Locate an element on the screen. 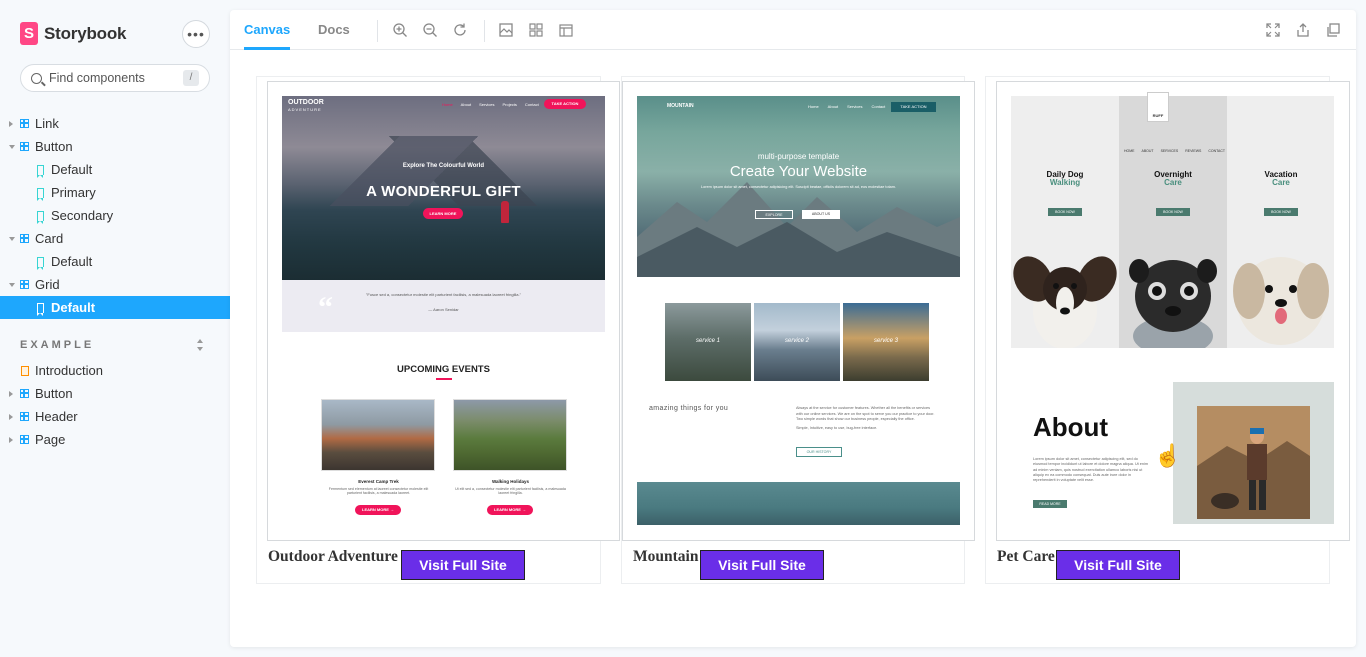 The width and height of the screenshot is (1366, 657). fullscreen-icon is located at coordinates (1273, 30).